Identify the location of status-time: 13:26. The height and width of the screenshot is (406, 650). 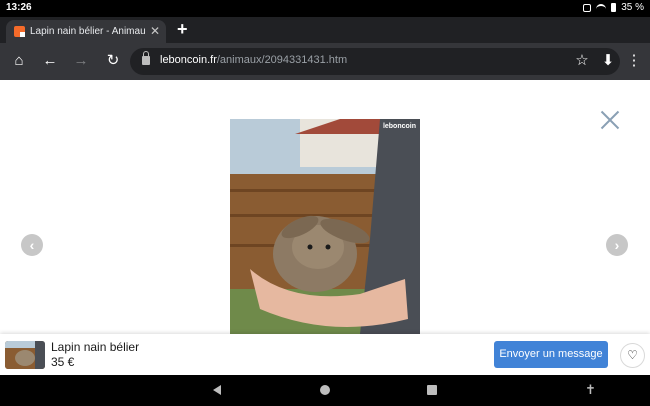
(19, 7).